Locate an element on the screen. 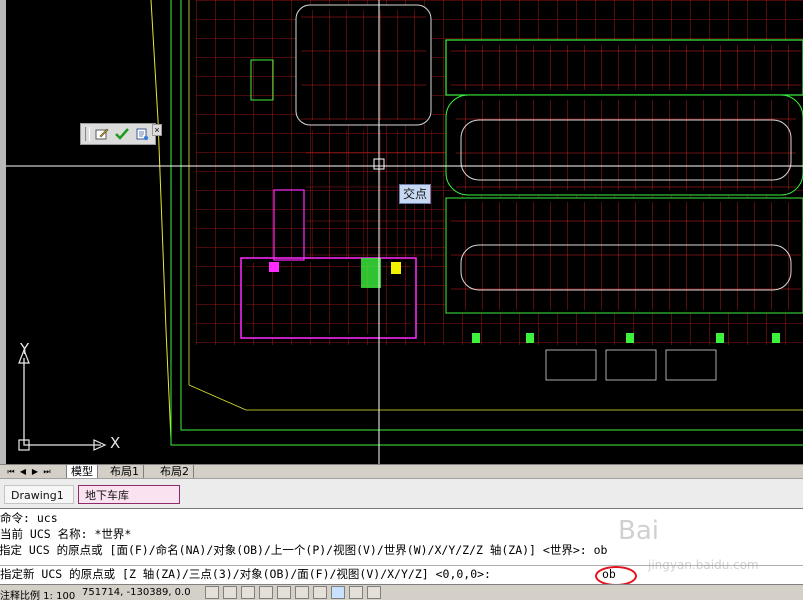  otrack-toggle-icon is located at coordinates (302, 592).